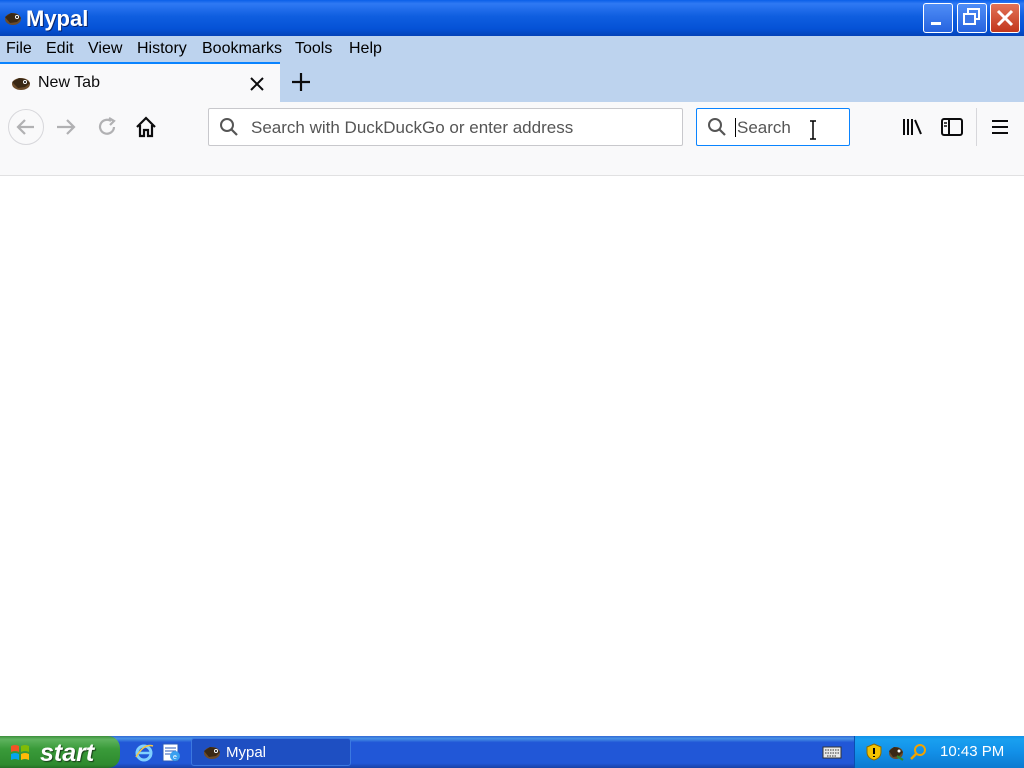 This screenshot has height=768, width=1024. Describe the element at coordinates (913, 127) in the screenshot. I see `library-icon` at that location.